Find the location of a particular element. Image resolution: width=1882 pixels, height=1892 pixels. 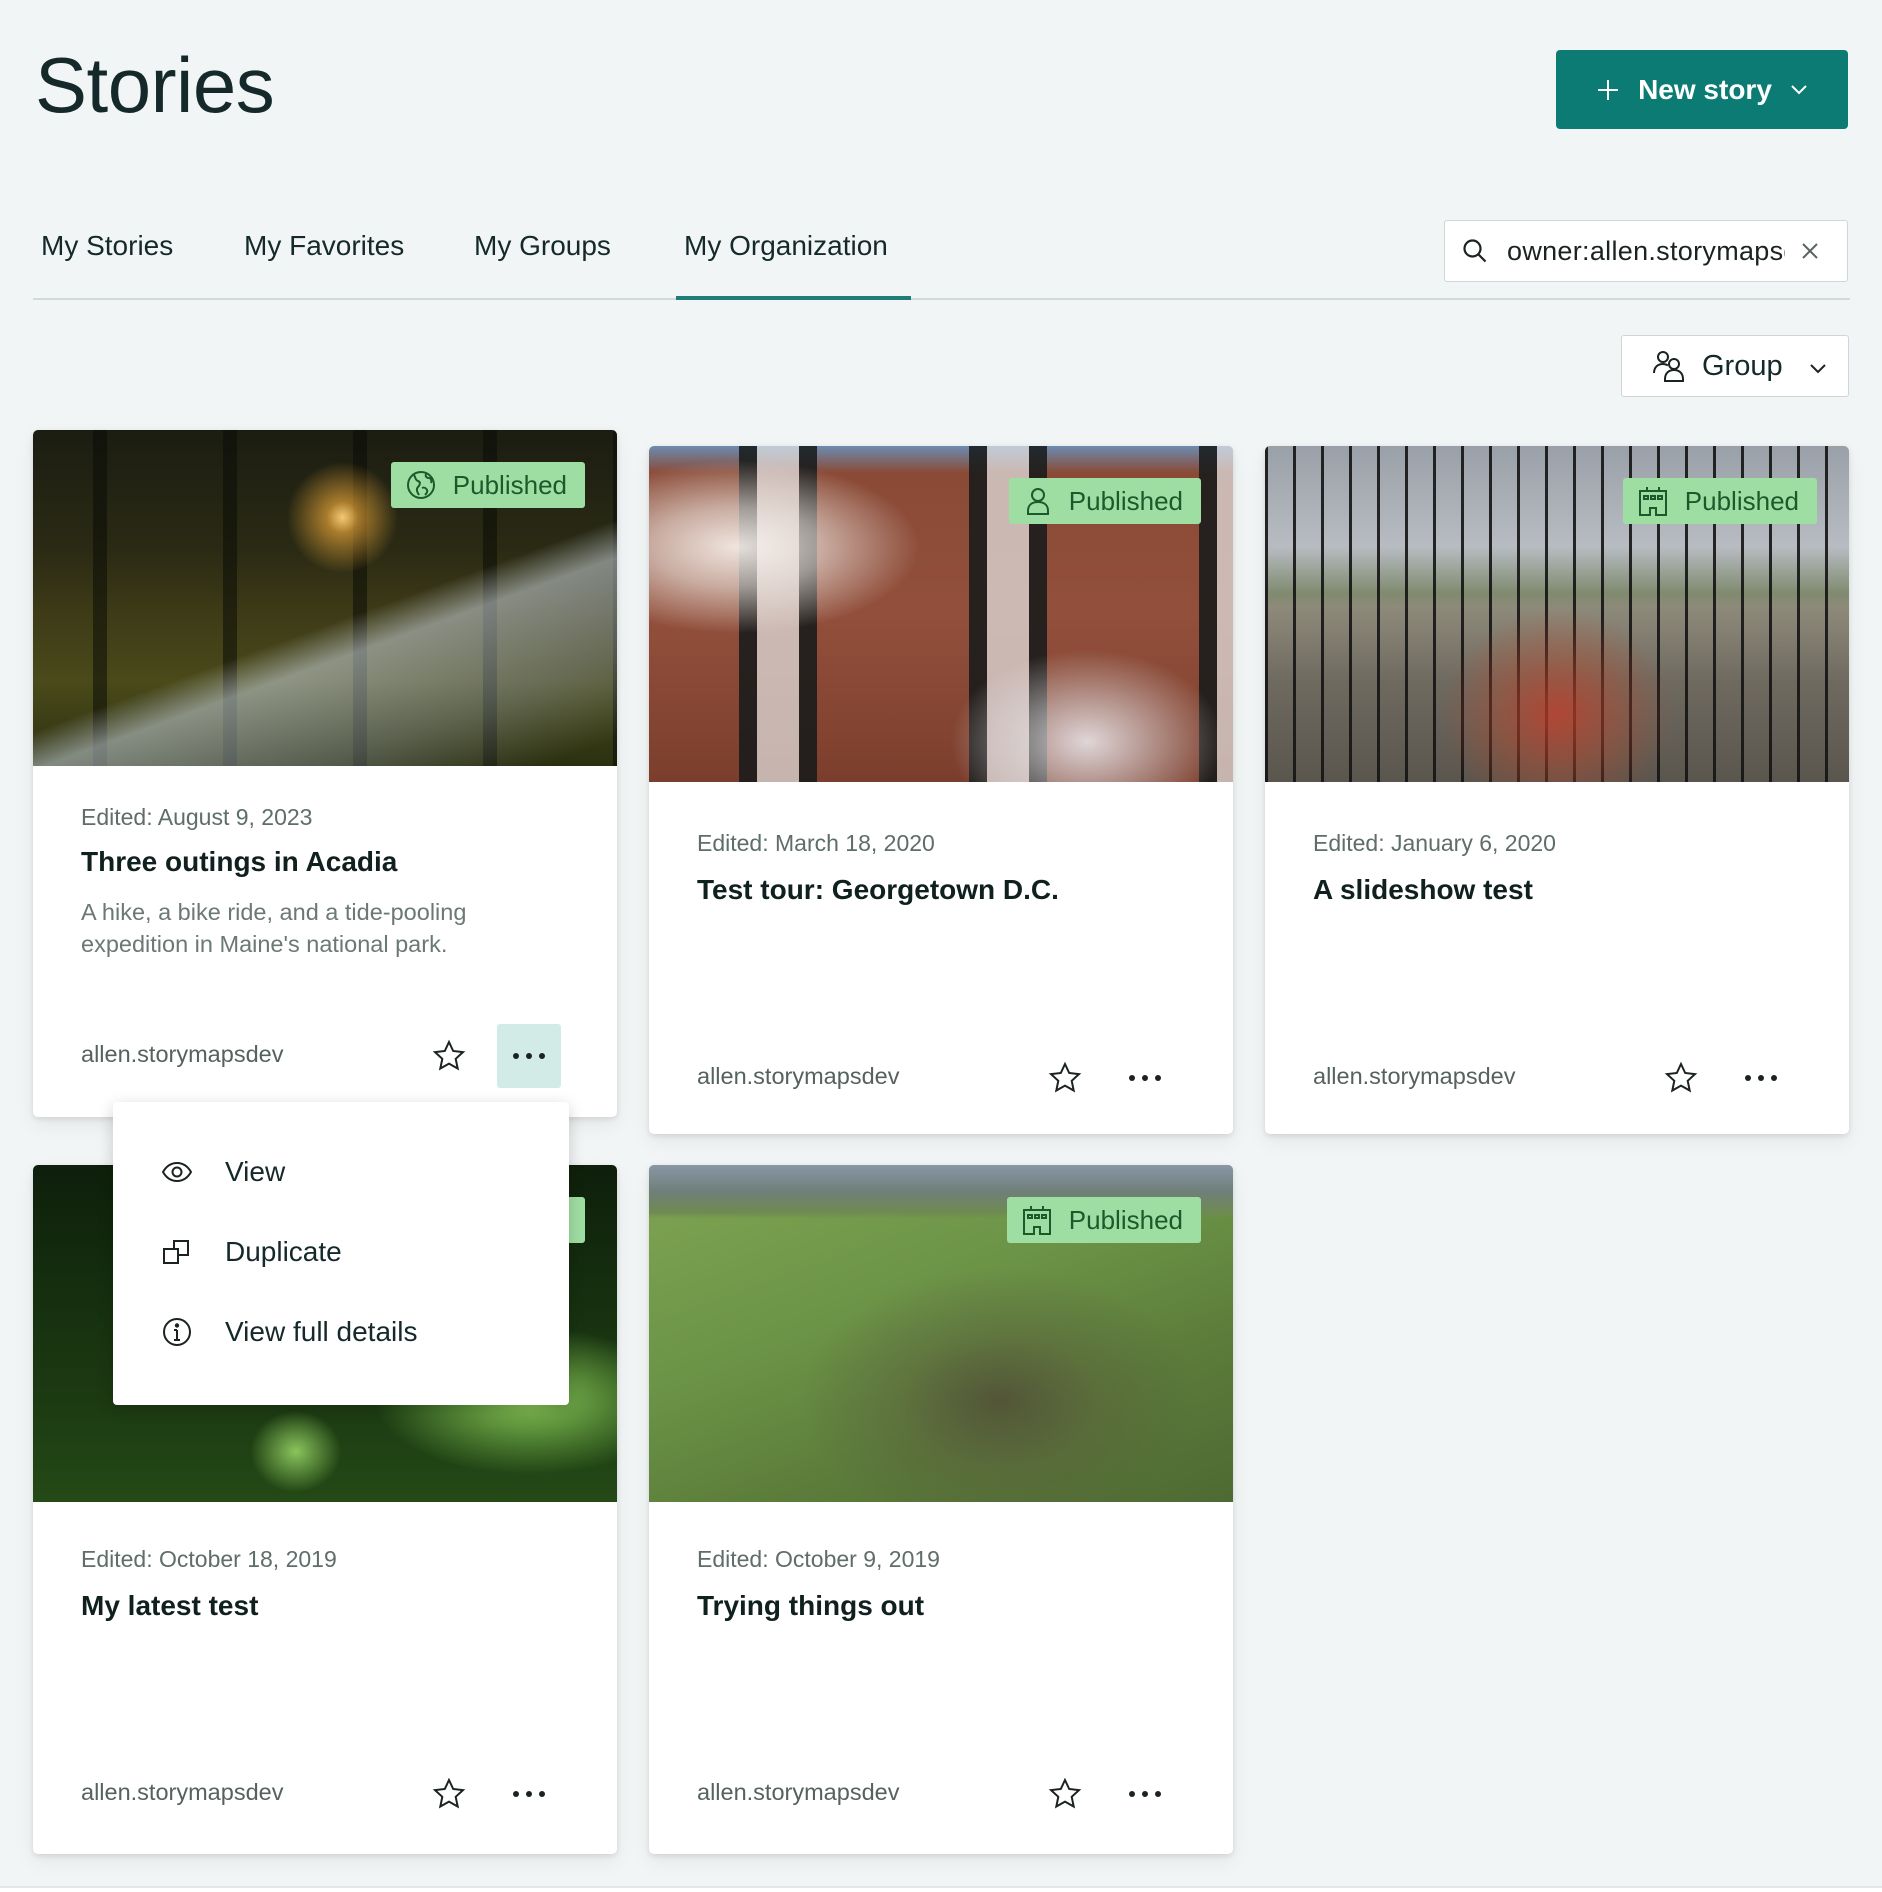

group-filter-dropdown: Group is located at coordinates (1735, 366).